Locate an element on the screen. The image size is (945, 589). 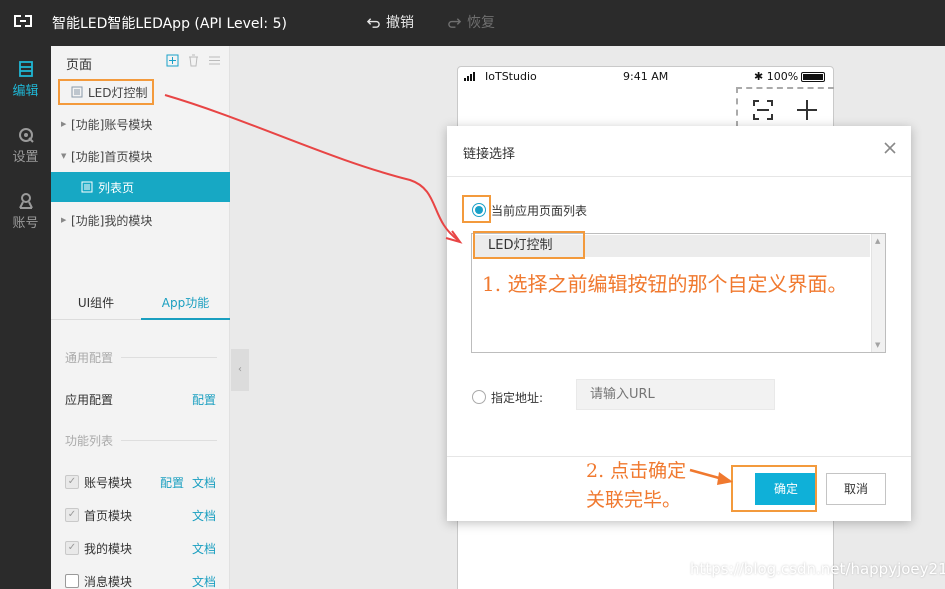
account-module-config-link: 配置 is located at coordinates (172, 482).